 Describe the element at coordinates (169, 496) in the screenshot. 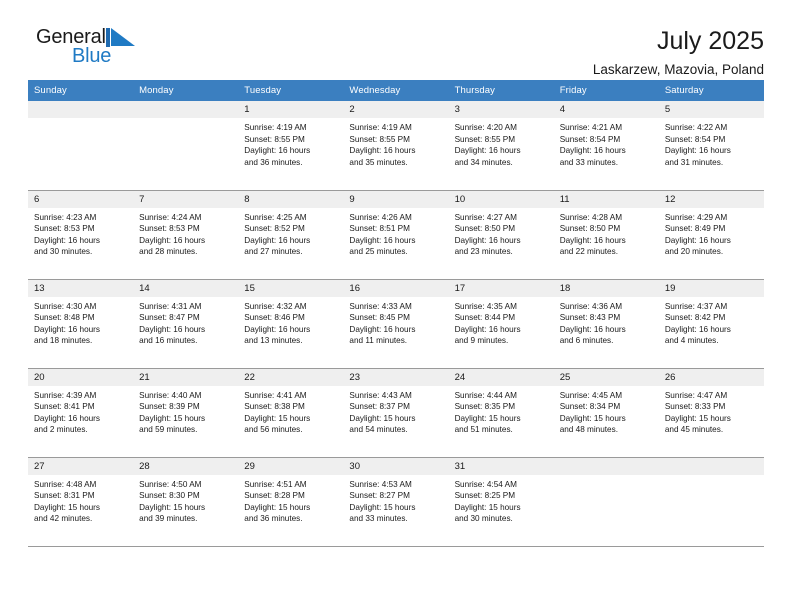

I see `sunset-text: Sunset: 8:30 PM` at that location.